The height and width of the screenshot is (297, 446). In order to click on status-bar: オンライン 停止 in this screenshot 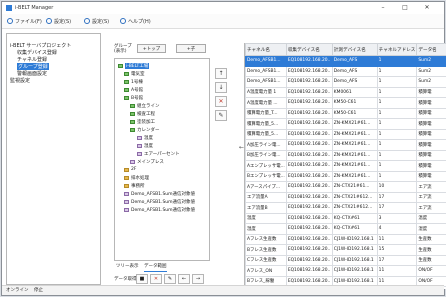, I will do `click(223, 290)`.